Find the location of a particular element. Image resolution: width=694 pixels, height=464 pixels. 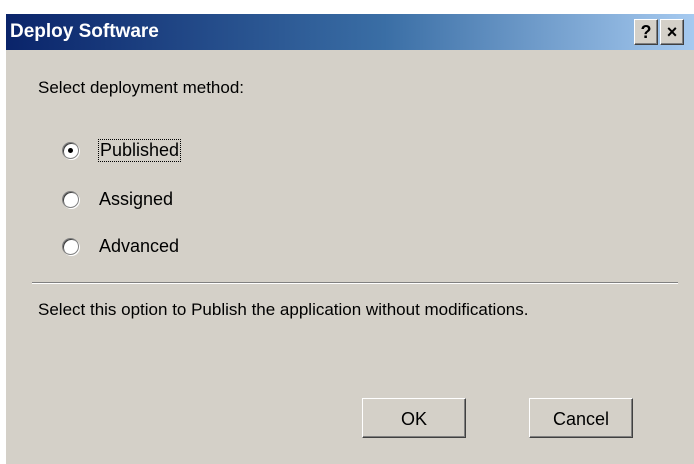

close-button: × is located at coordinates (672, 32).